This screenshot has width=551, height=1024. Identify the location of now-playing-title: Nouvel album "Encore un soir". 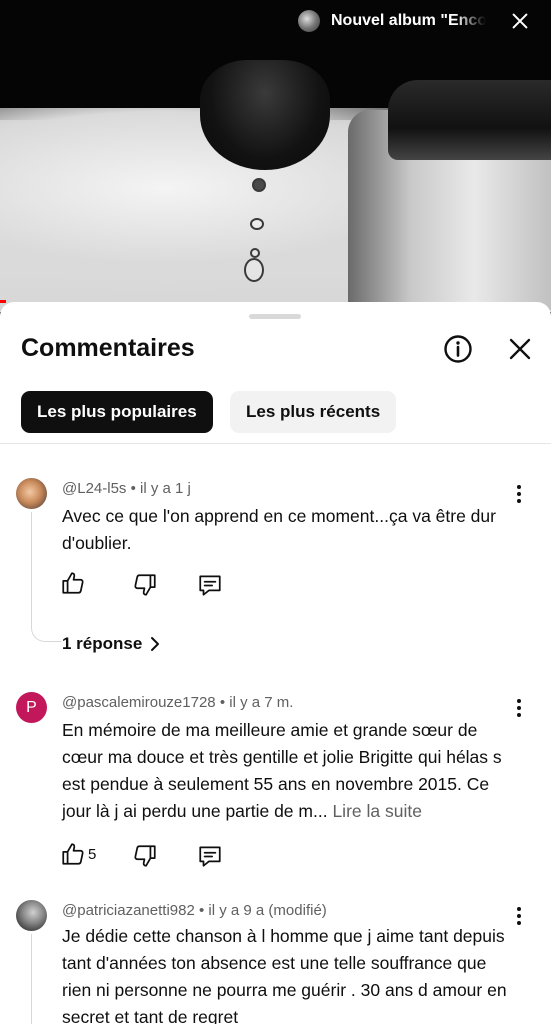
(408, 20).